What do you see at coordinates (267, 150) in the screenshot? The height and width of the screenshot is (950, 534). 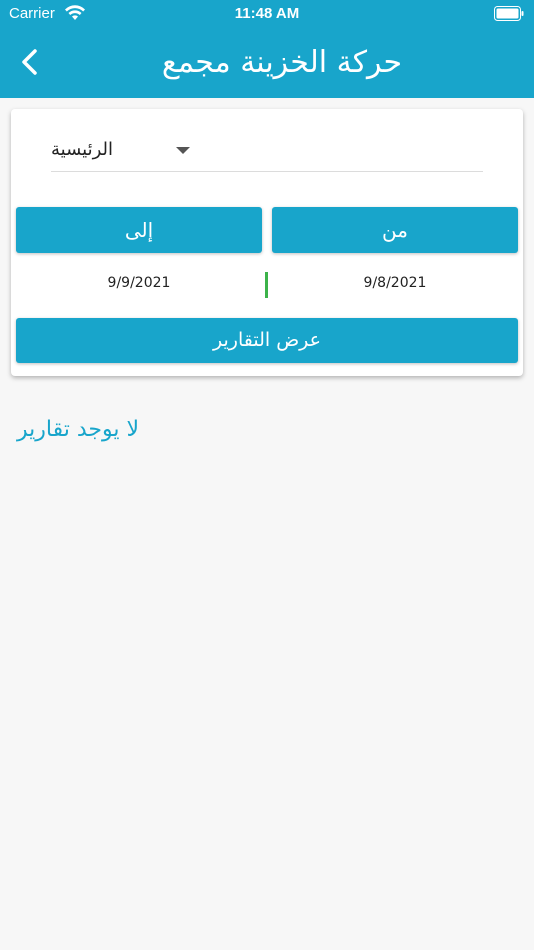 I see `treasury-dropdown: الرئيسية` at bounding box center [267, 150].